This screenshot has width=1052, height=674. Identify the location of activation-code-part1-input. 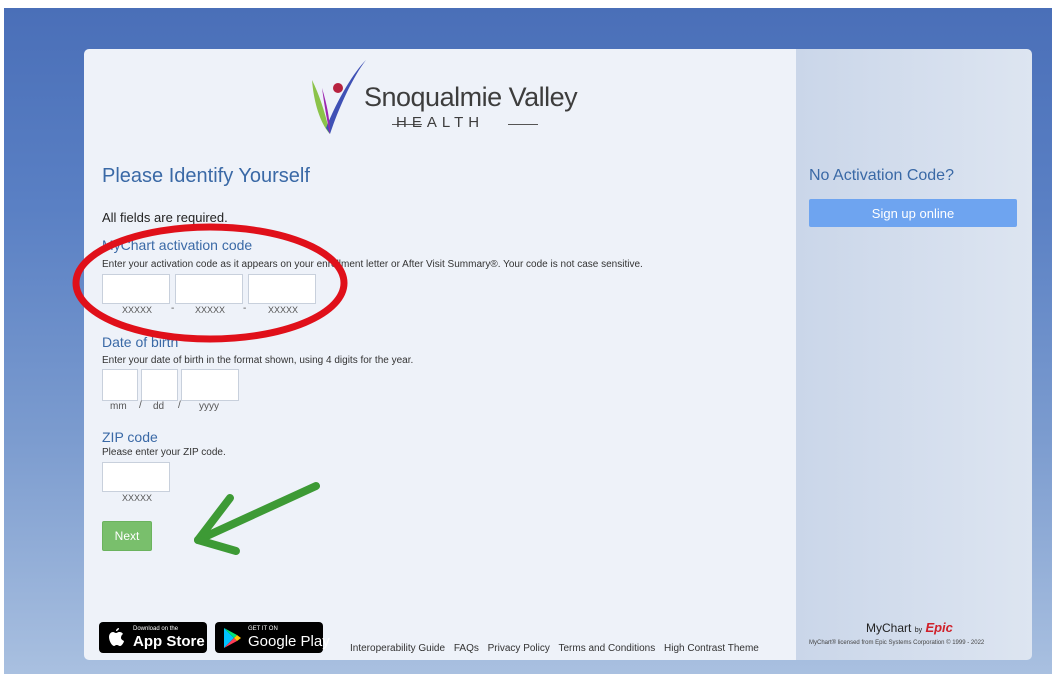
(136, 289).